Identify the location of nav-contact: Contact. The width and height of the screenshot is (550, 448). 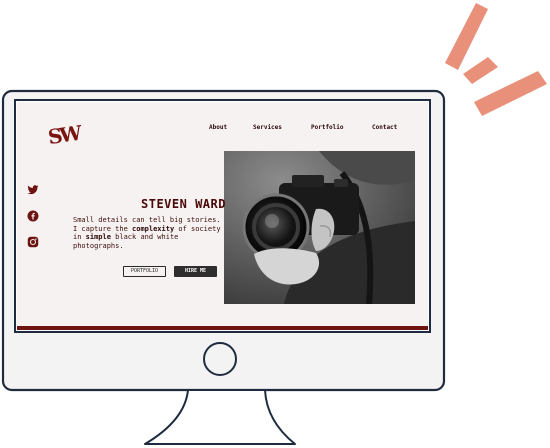
(384, 127).